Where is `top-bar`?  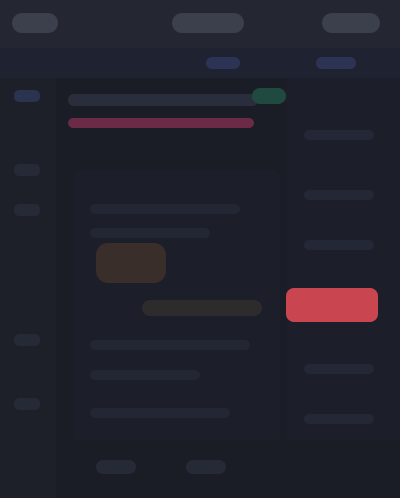 top-bar is located at coordinates (200, 24).